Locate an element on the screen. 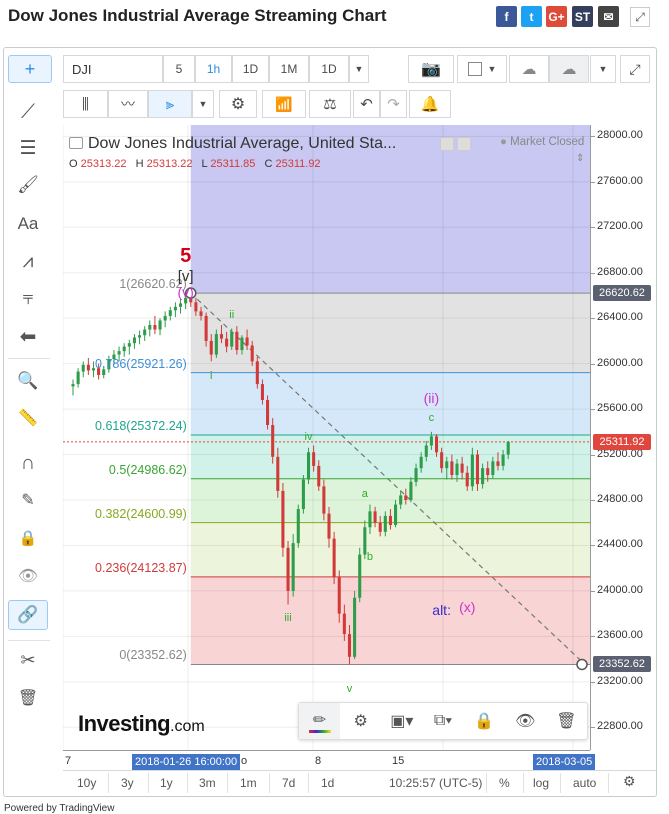 Image resolution: width=669 pixels, height=814 pixels. timeframe-1d: 1D is located at coordinates (250, 69).